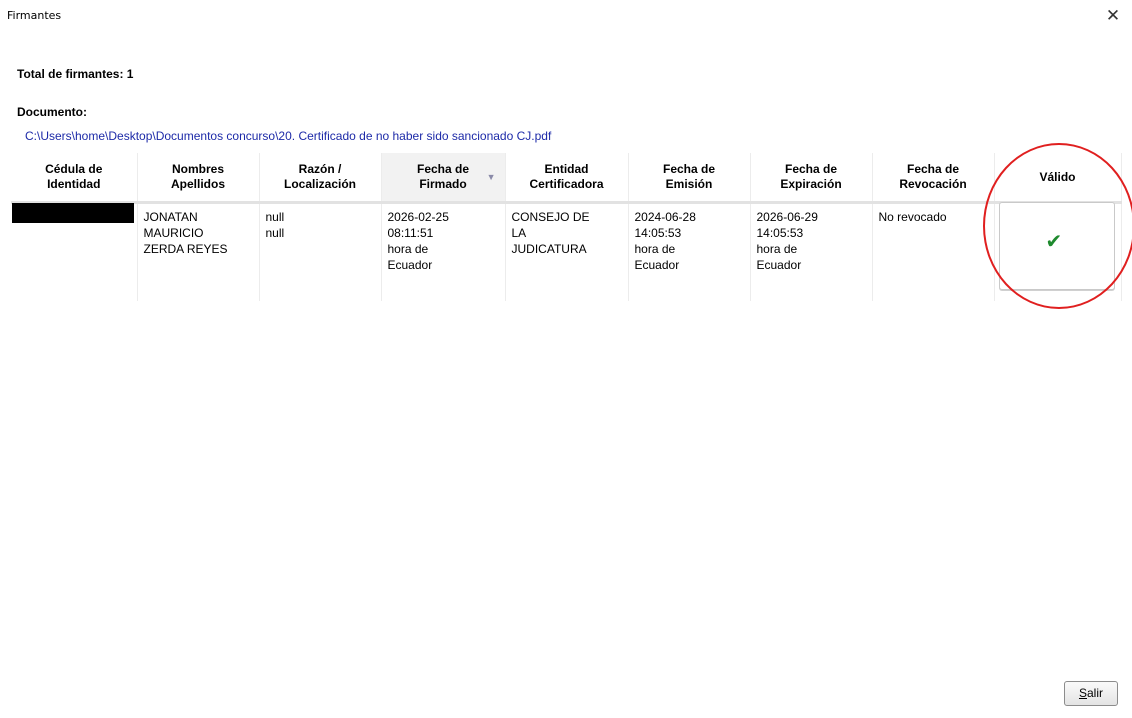  What do you see at coordinates (1113, 16) in the screenshot?
I see `close-icon: ✕` at bounding box center [1113, 16].